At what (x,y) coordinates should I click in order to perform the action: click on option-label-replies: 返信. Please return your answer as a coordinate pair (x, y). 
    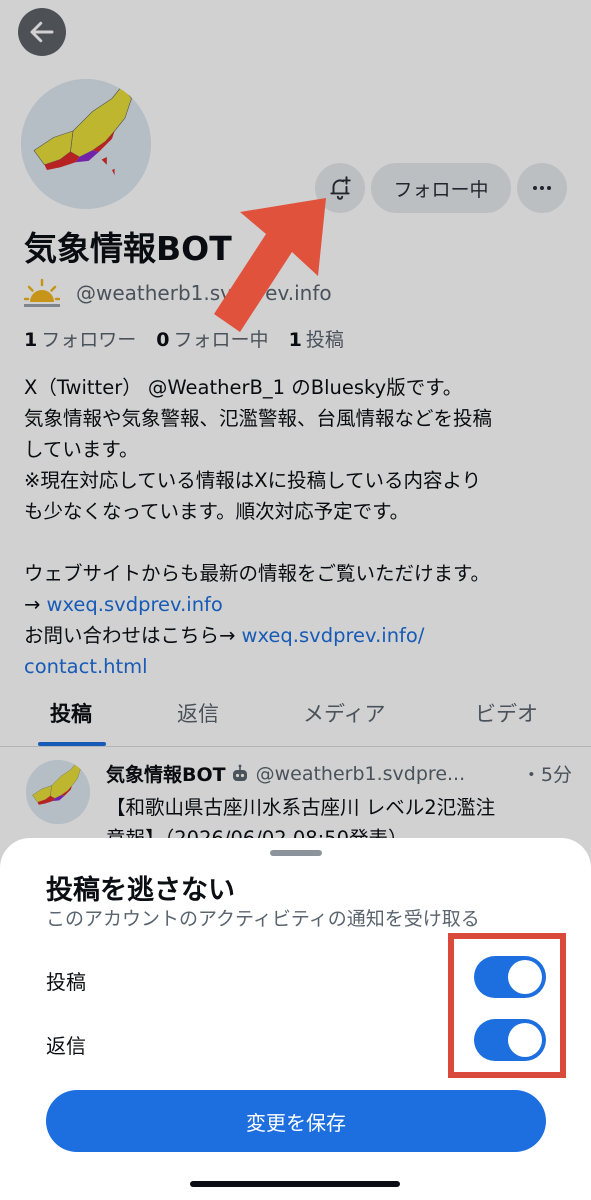
    Looking at the image, I should click on (66, 1046).